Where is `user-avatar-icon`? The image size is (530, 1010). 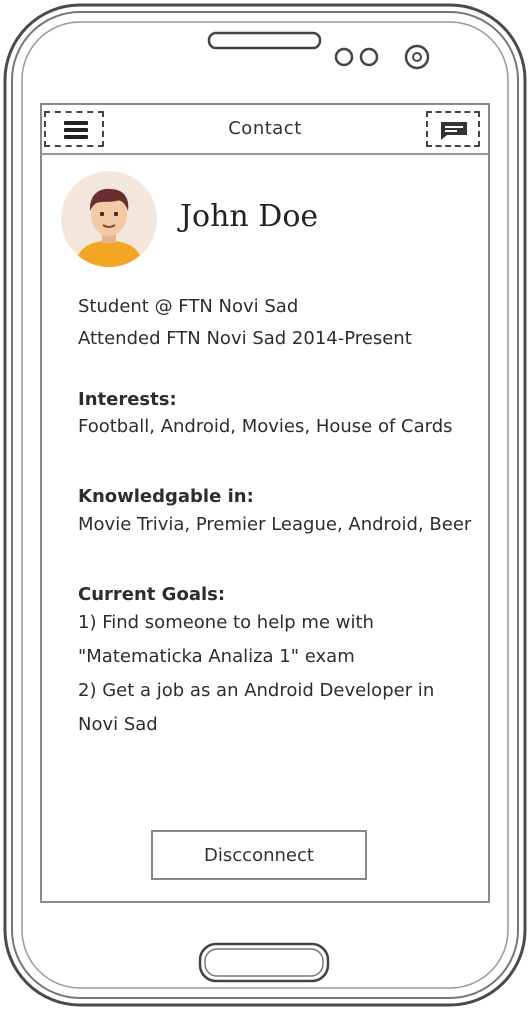 user-avatar-icon is located at coordinates (109, 219).